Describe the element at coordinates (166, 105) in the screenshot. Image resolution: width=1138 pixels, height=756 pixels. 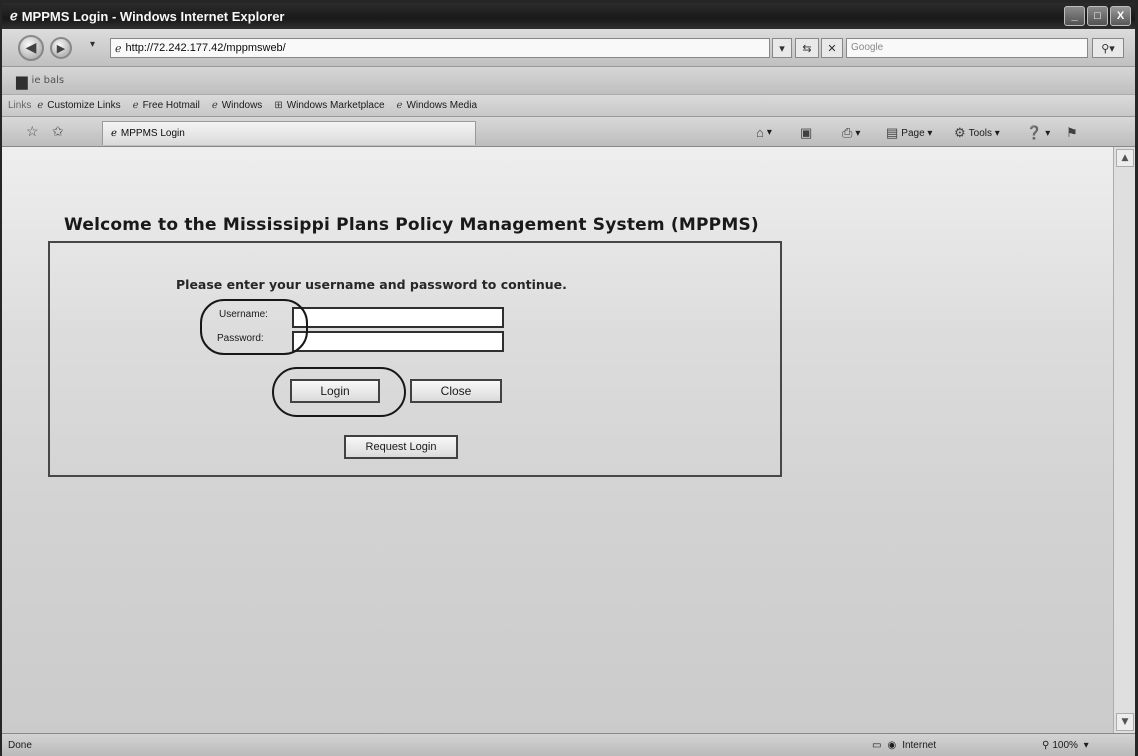
I see `link-free-hotmail: ℯ Free Hotmail` at that location.